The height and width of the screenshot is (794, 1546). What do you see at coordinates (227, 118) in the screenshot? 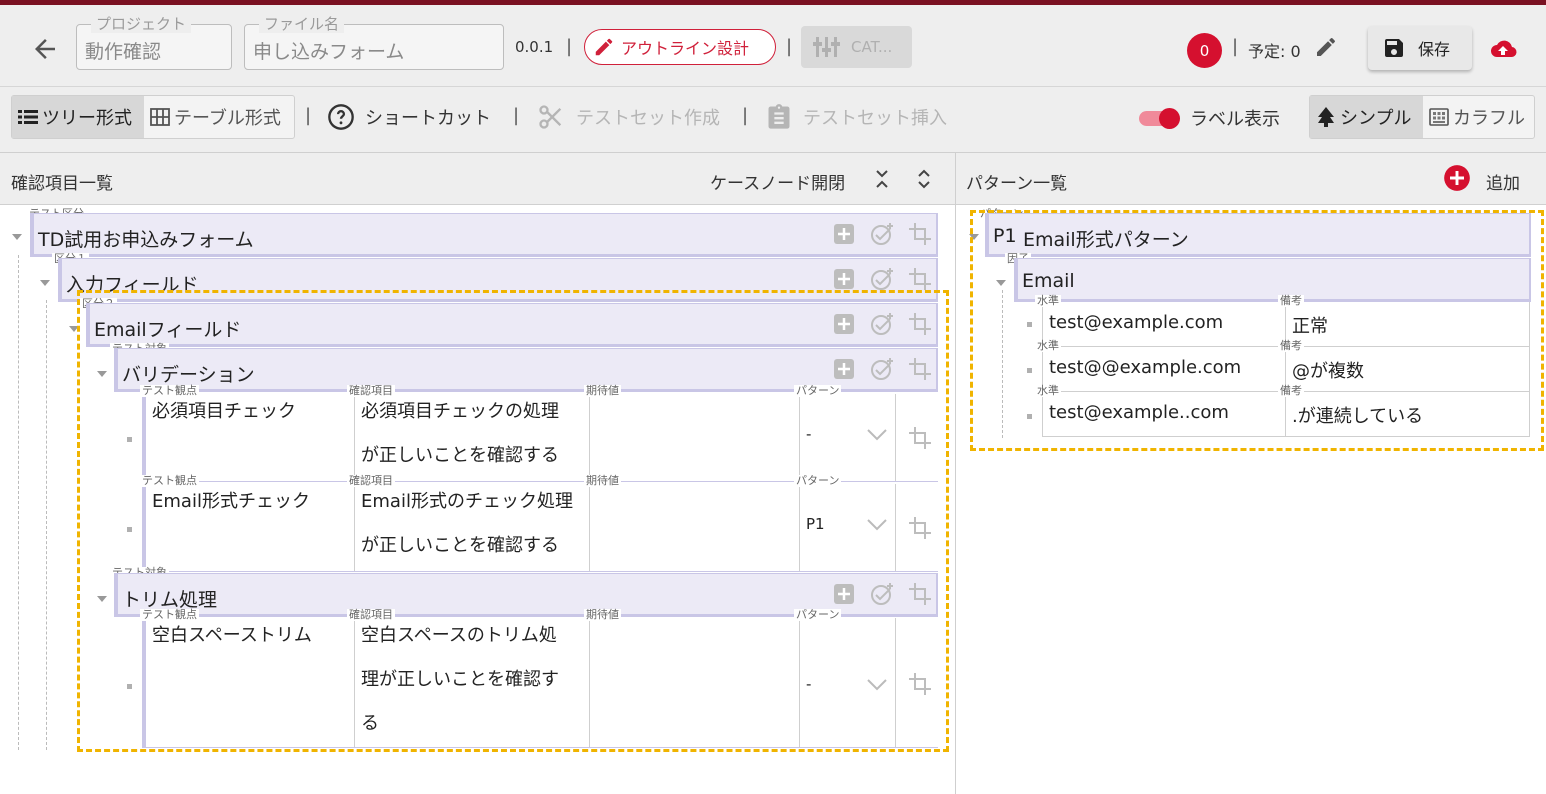
I see `table-view-label: テーブル形式` at bounding box center [227, 118].